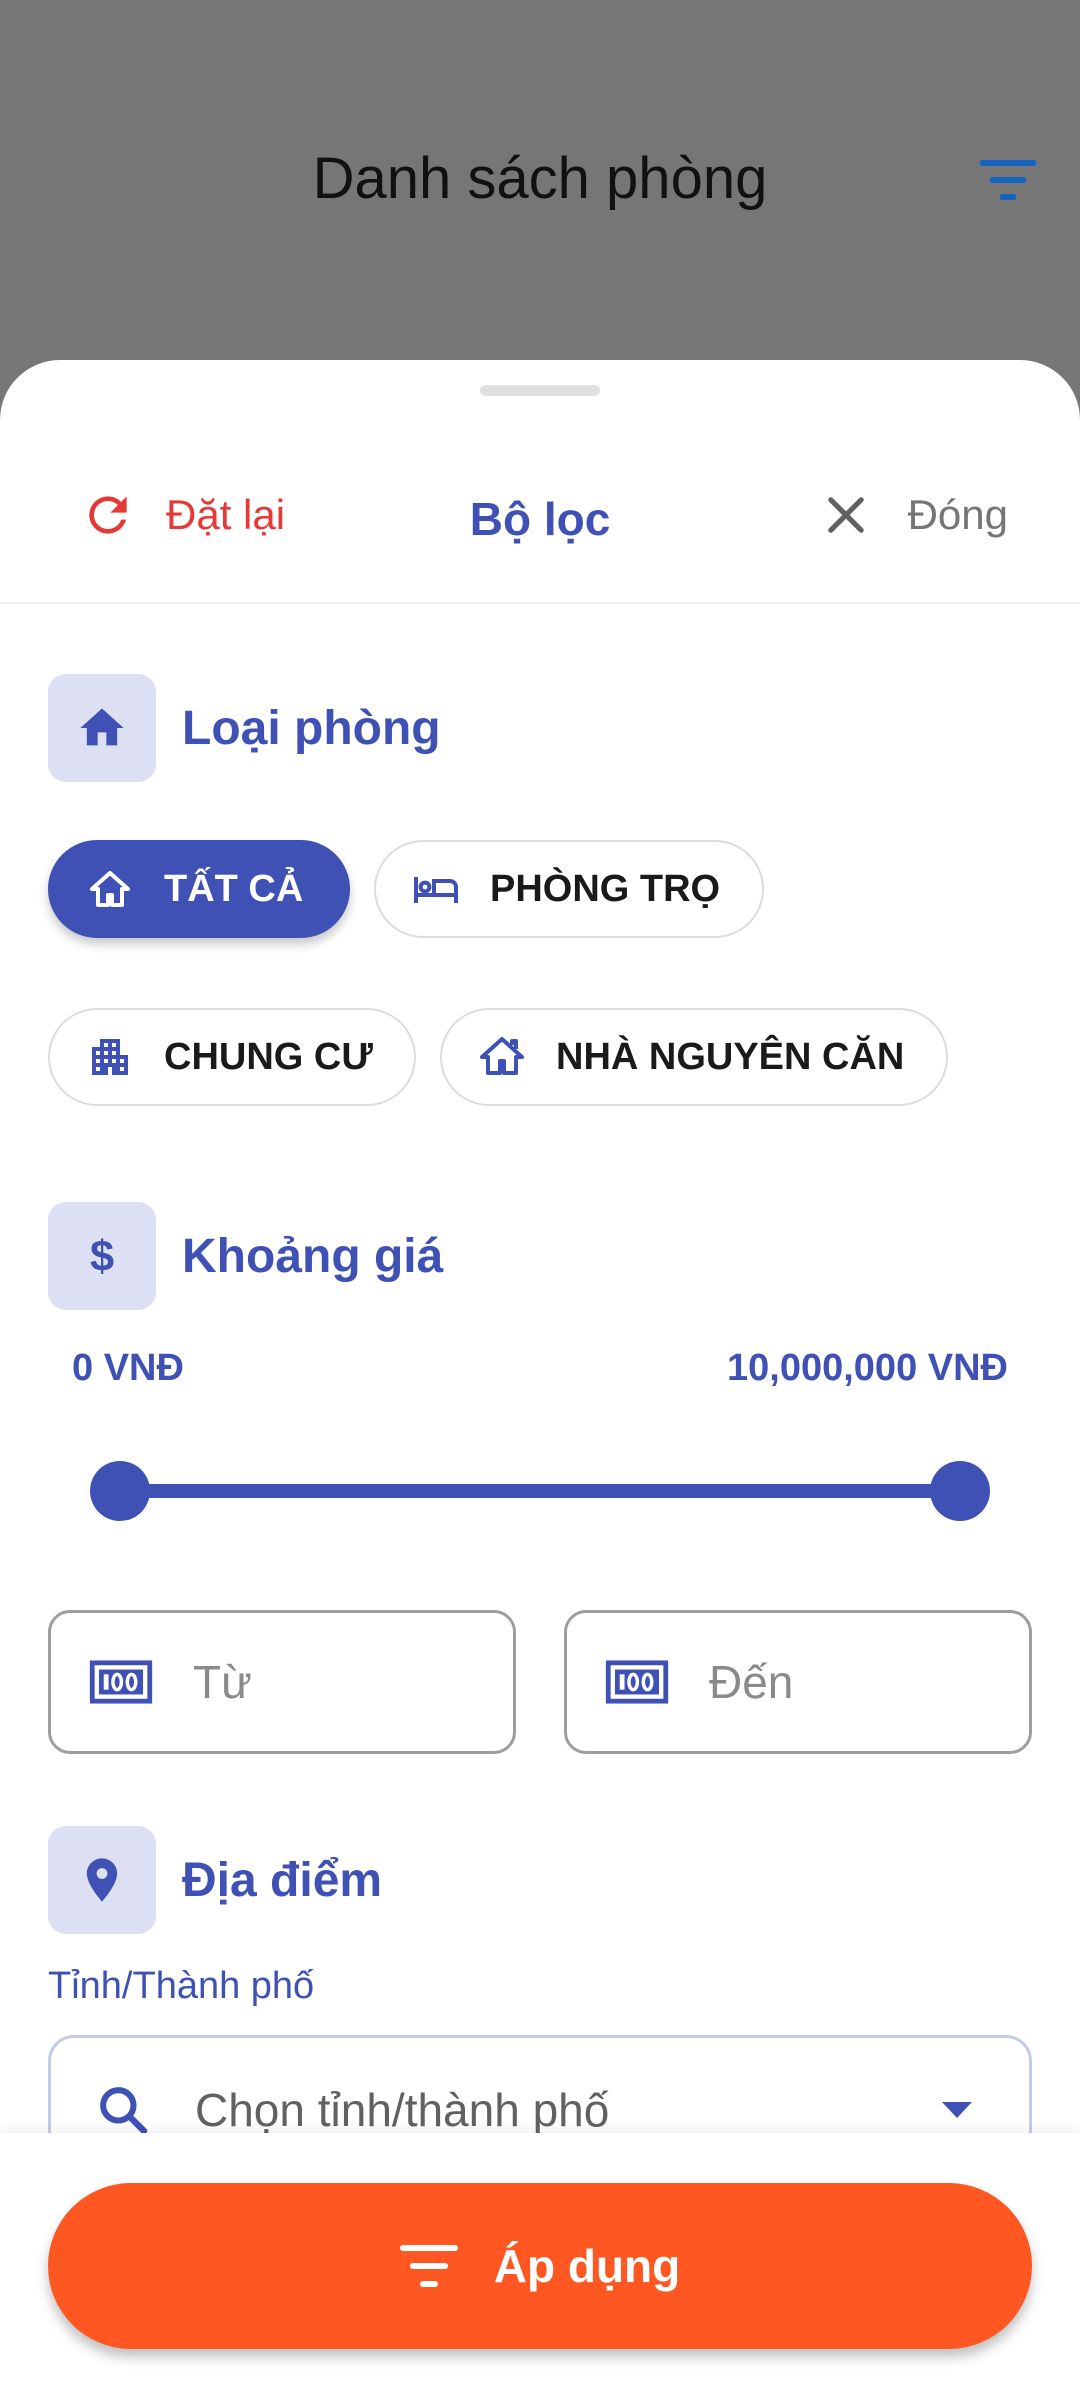  I want to click on close-icon, so click(845, 515).